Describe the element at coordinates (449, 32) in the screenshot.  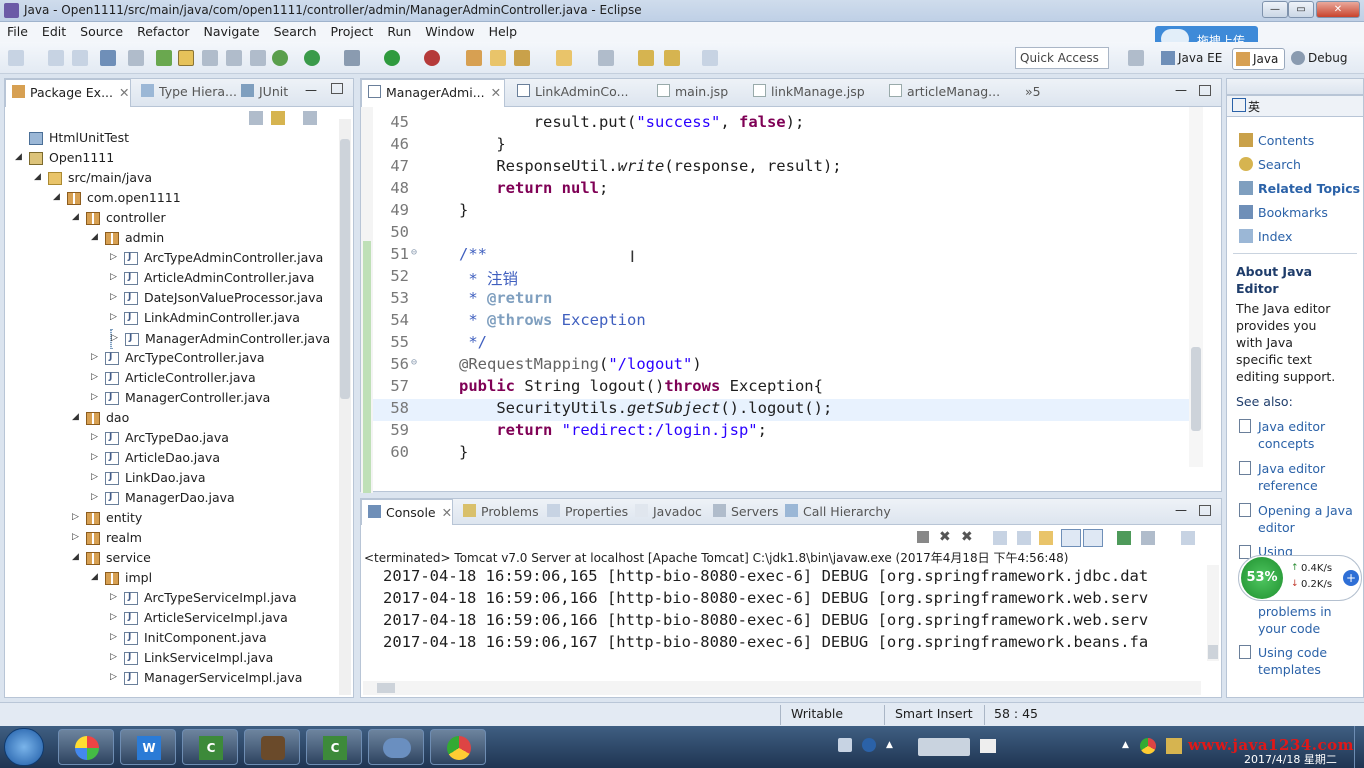
I see `menu-window: Window` at that location.